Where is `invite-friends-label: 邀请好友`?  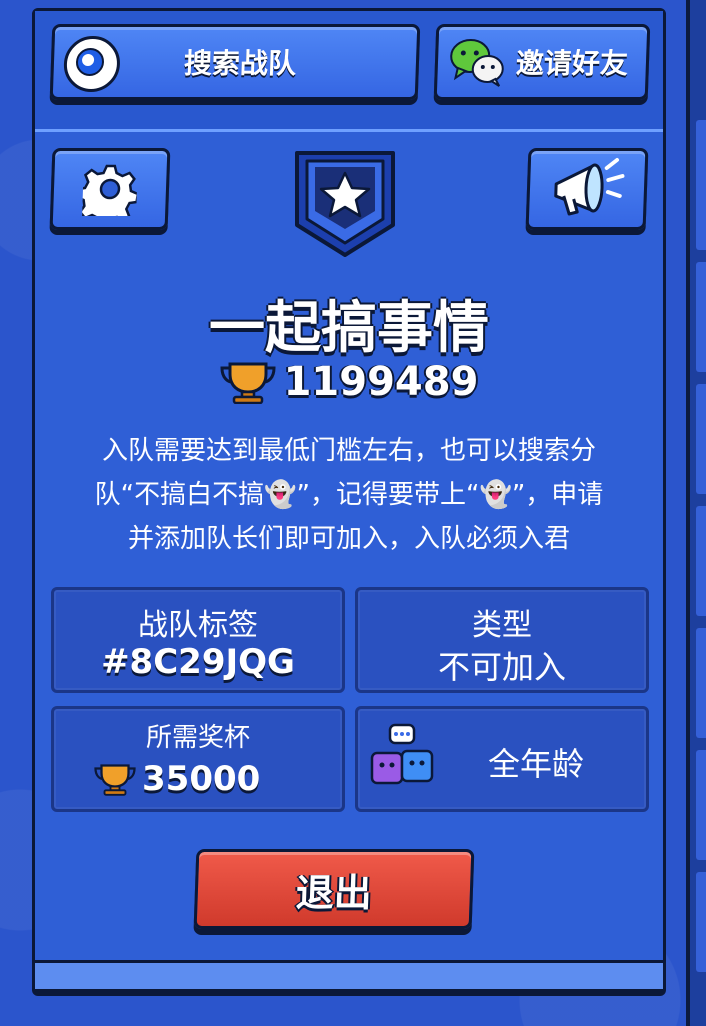
invite-friends-label: 邀请好友 is located at coordinates (572, 63).